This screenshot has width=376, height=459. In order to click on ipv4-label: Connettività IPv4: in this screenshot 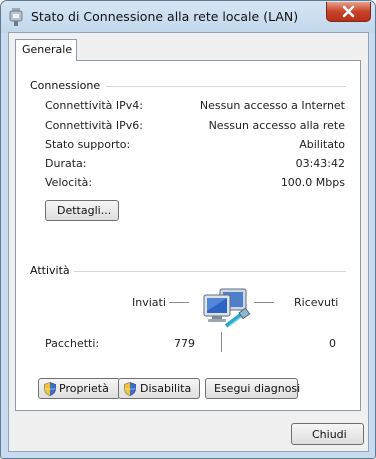, I will do `click(94, 105)`.